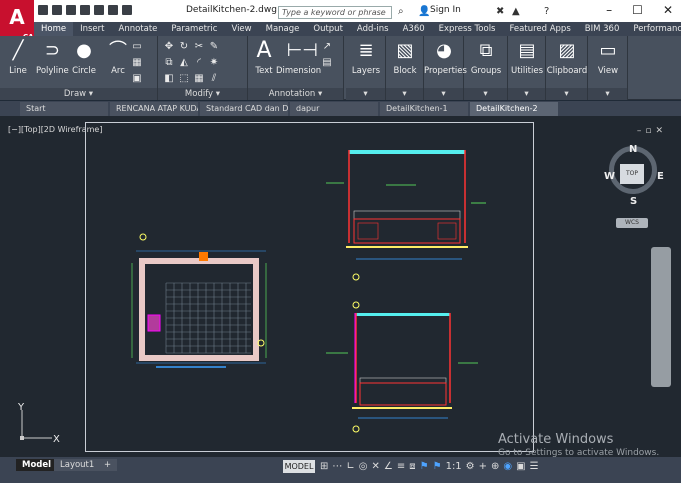  What do you see at coordinates (184, 79) in the screenshot?
I see `scale-icon: ⬚` at bounding box center [184, 79].